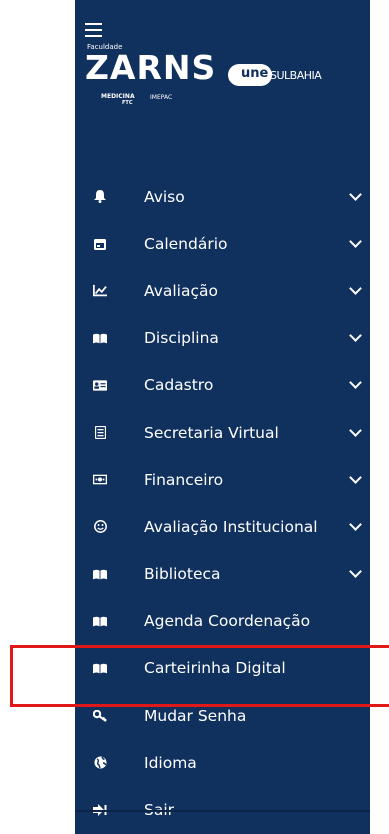  What do you see at coordinates (222, 338) in the screenshot?
I see `sidebar-item-disciplina: Disciplina` at bounding box center [222, 338].